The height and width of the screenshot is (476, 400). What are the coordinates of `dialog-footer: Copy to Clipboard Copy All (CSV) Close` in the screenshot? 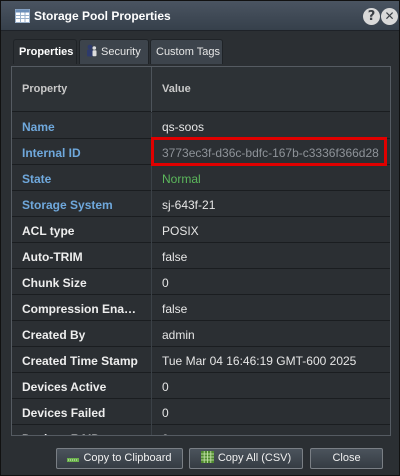 It's located at (200, 457).